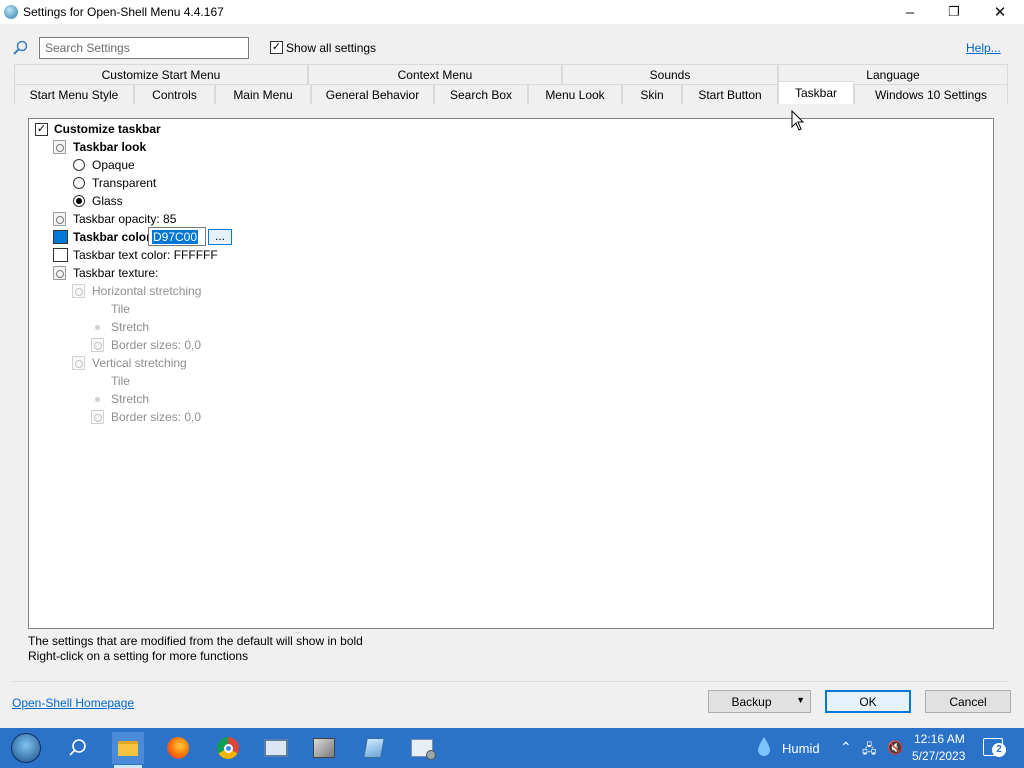 The height and width of the screenshot is (768, 1024). I want to click on tab-main-menu: Main Menu, so click(263, 94).